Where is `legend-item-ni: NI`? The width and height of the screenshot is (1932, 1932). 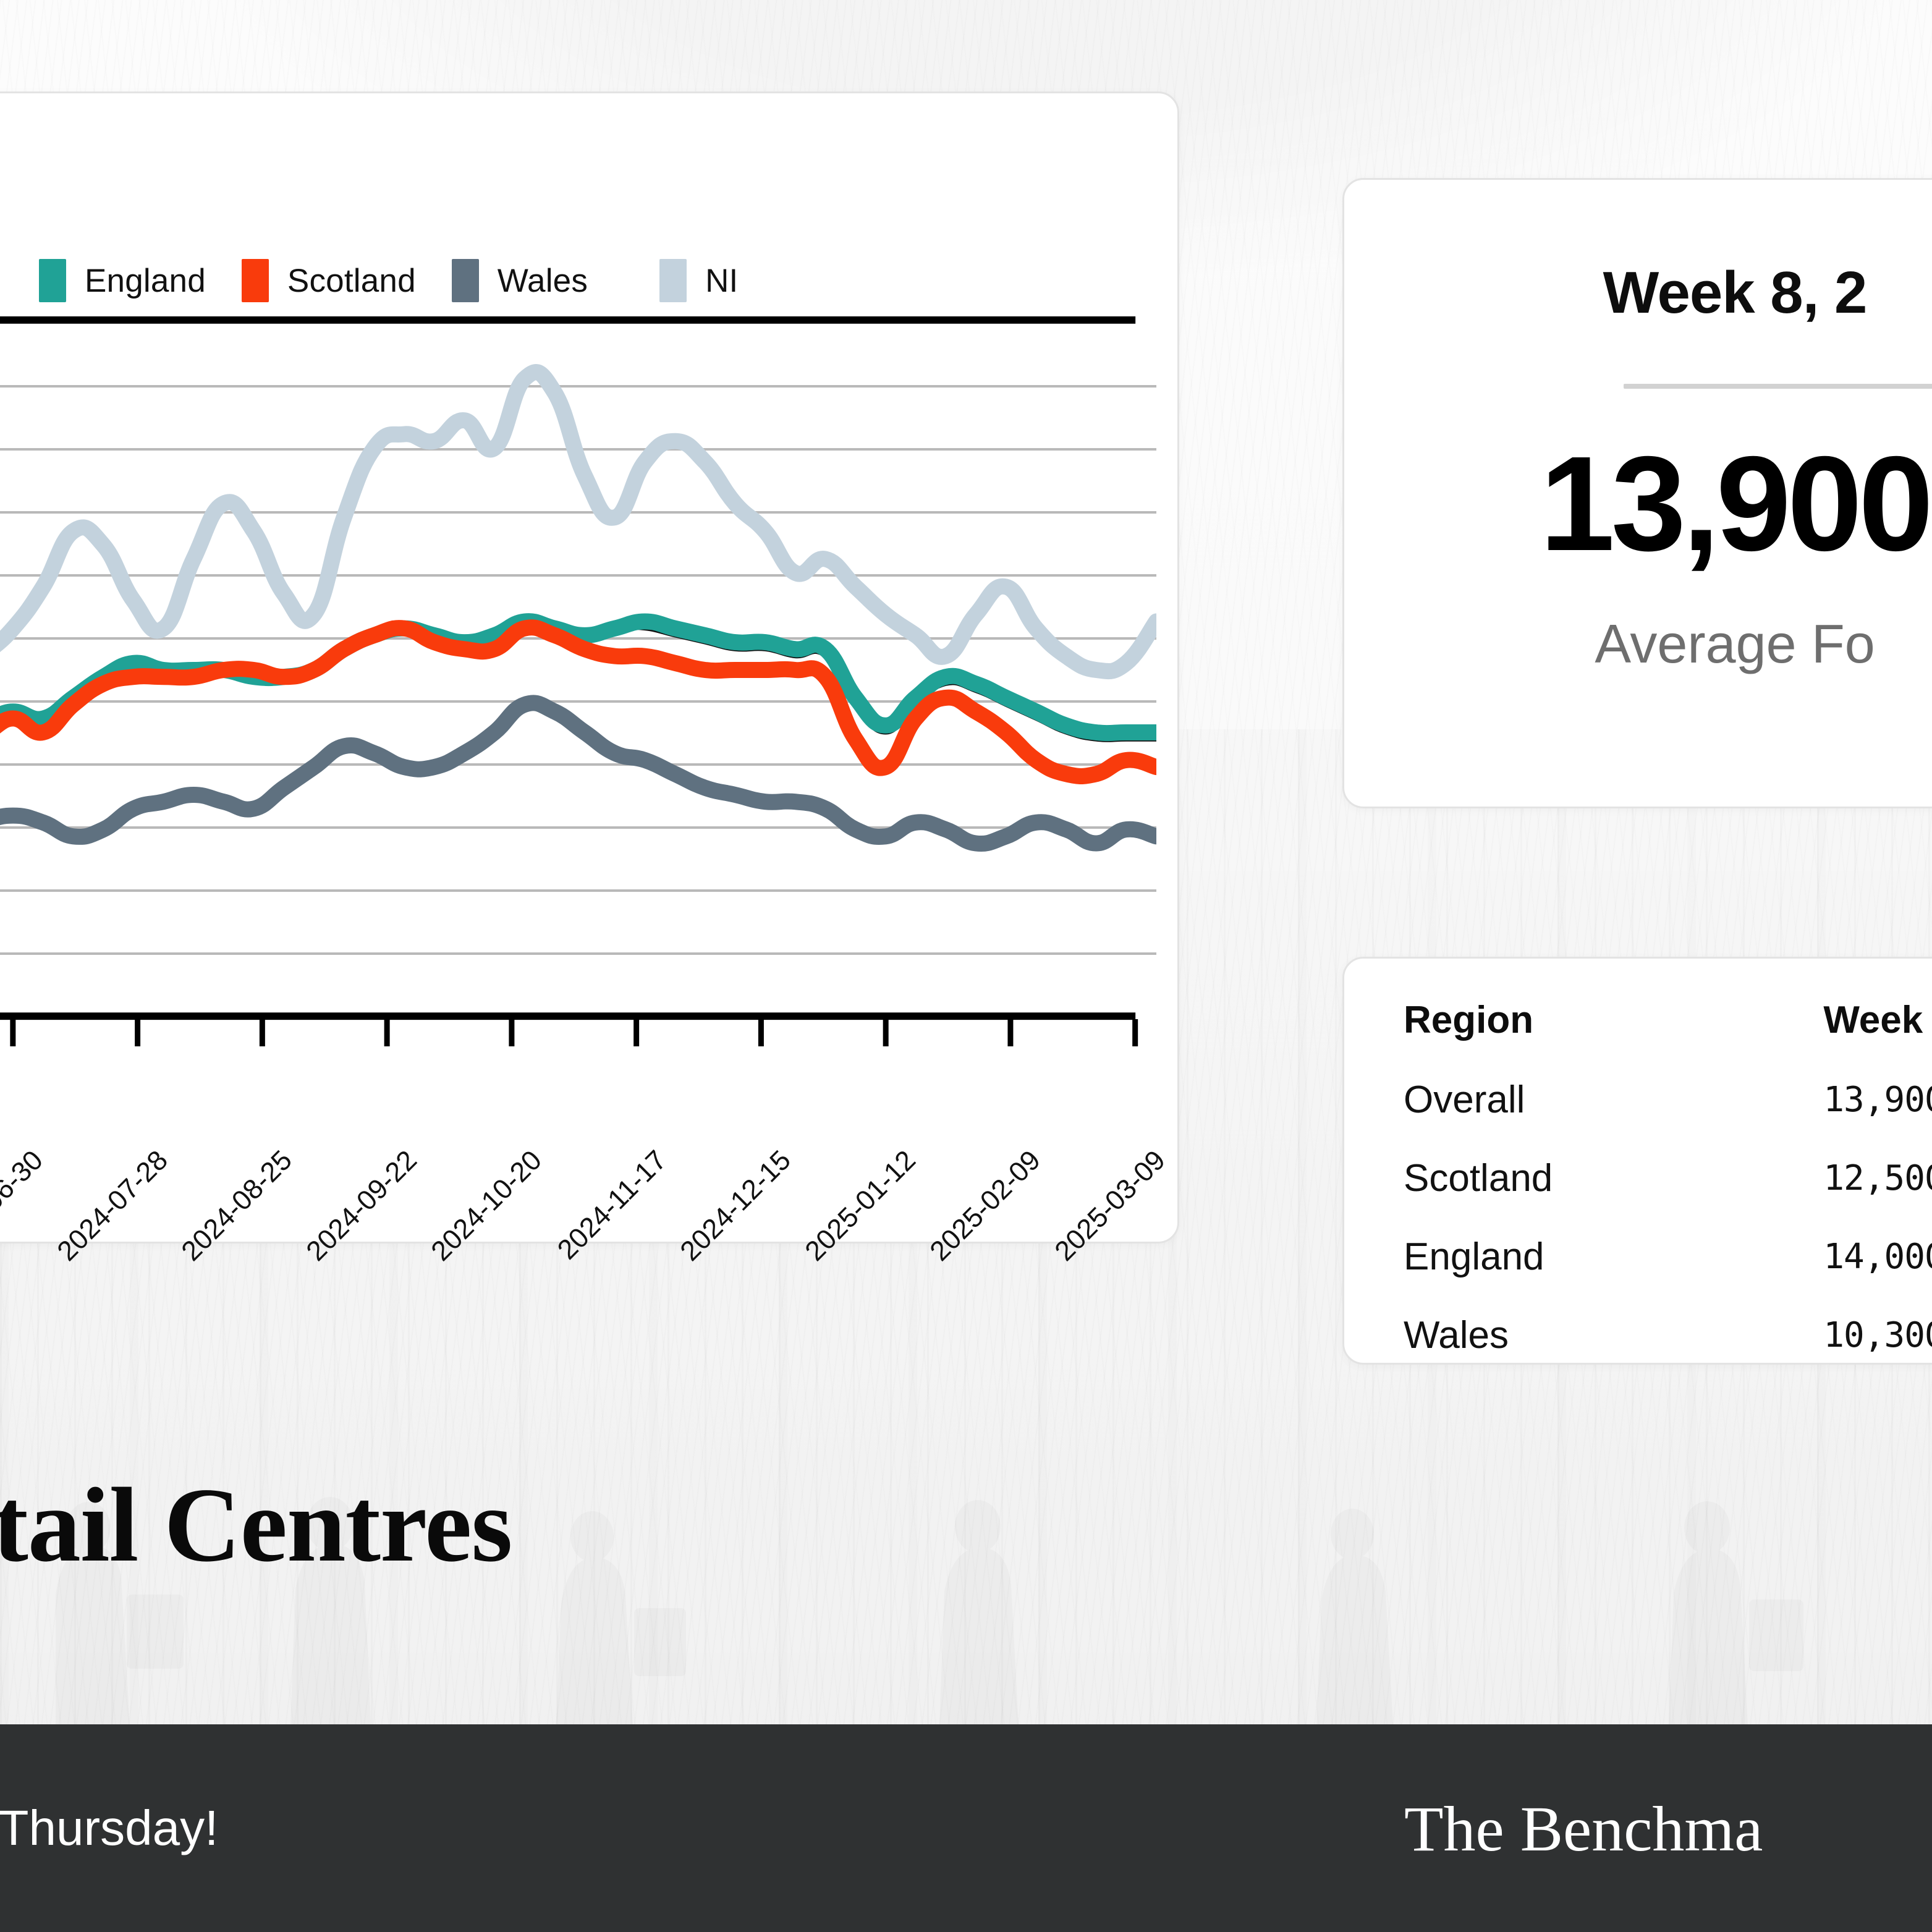 legend-item-ni: NI is located at coordinates (698, 280).